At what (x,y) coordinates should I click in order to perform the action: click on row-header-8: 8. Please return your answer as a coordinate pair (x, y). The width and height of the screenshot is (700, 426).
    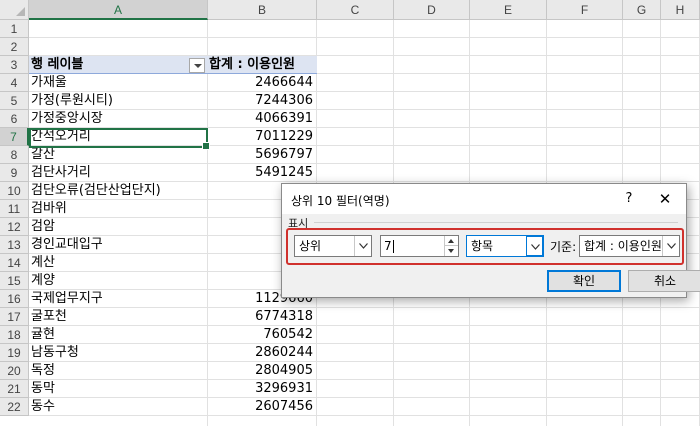
    Looking at the image, I should click on (14, 155).